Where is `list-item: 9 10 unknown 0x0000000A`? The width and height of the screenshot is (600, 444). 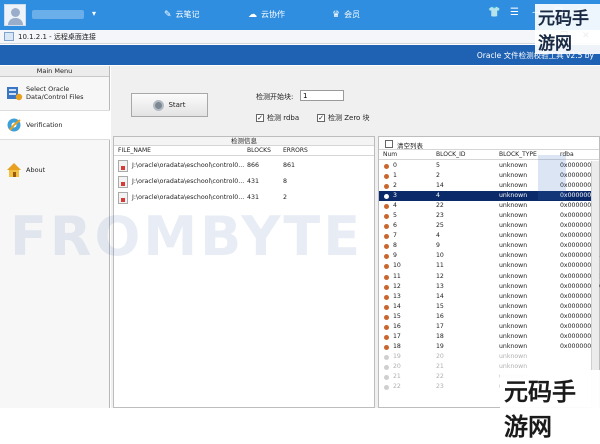 list-item: 9 10 unknown 0x0000000A is located at coordinates (489, 256).